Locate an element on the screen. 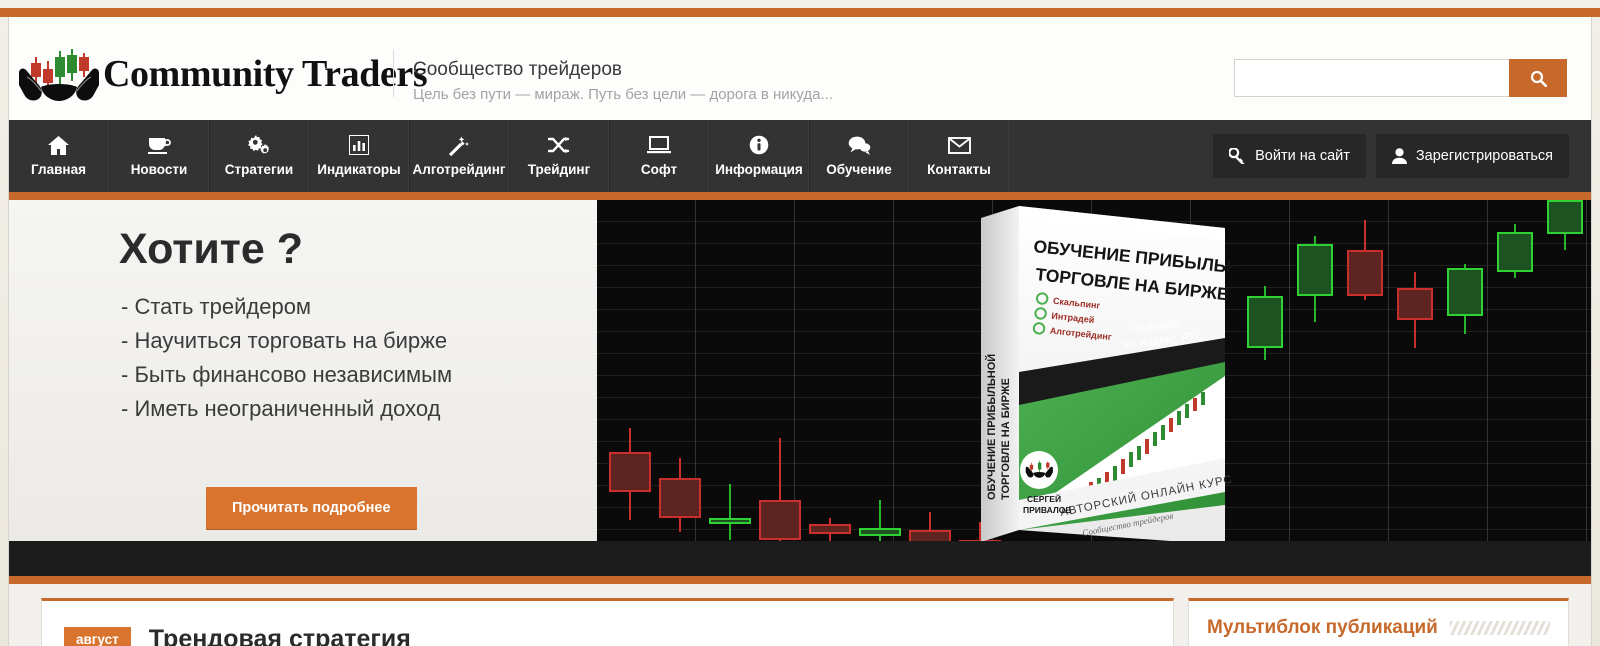 This screenshot has height=646, width=1600. search-form is located at coordinates (1400, 78).